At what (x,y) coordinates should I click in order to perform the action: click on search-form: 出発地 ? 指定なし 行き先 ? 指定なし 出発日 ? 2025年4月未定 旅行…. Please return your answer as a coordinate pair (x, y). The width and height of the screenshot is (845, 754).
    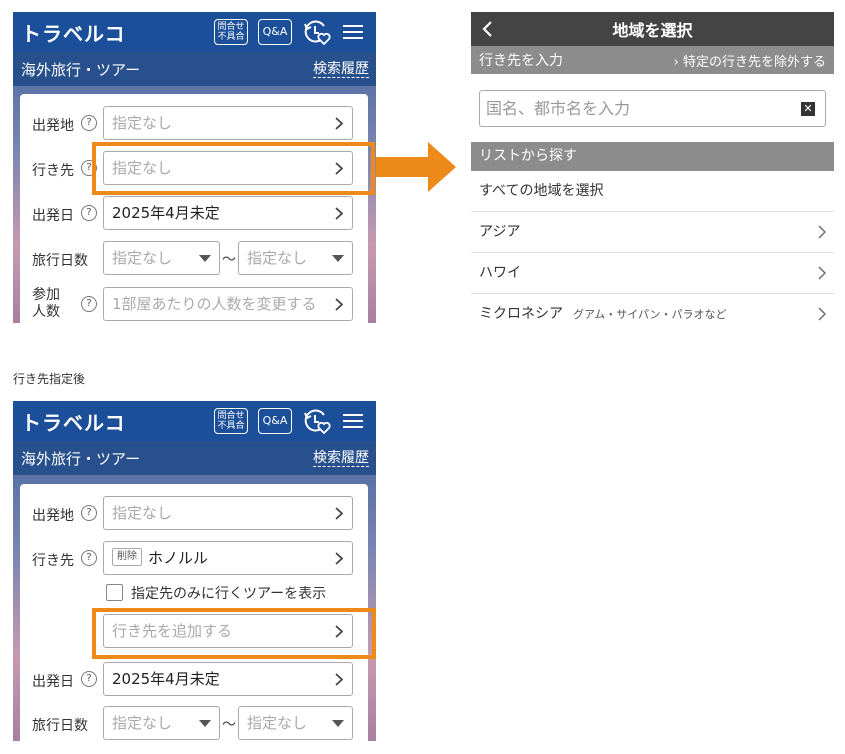
    Looking at the image, I should click on (194, 208).